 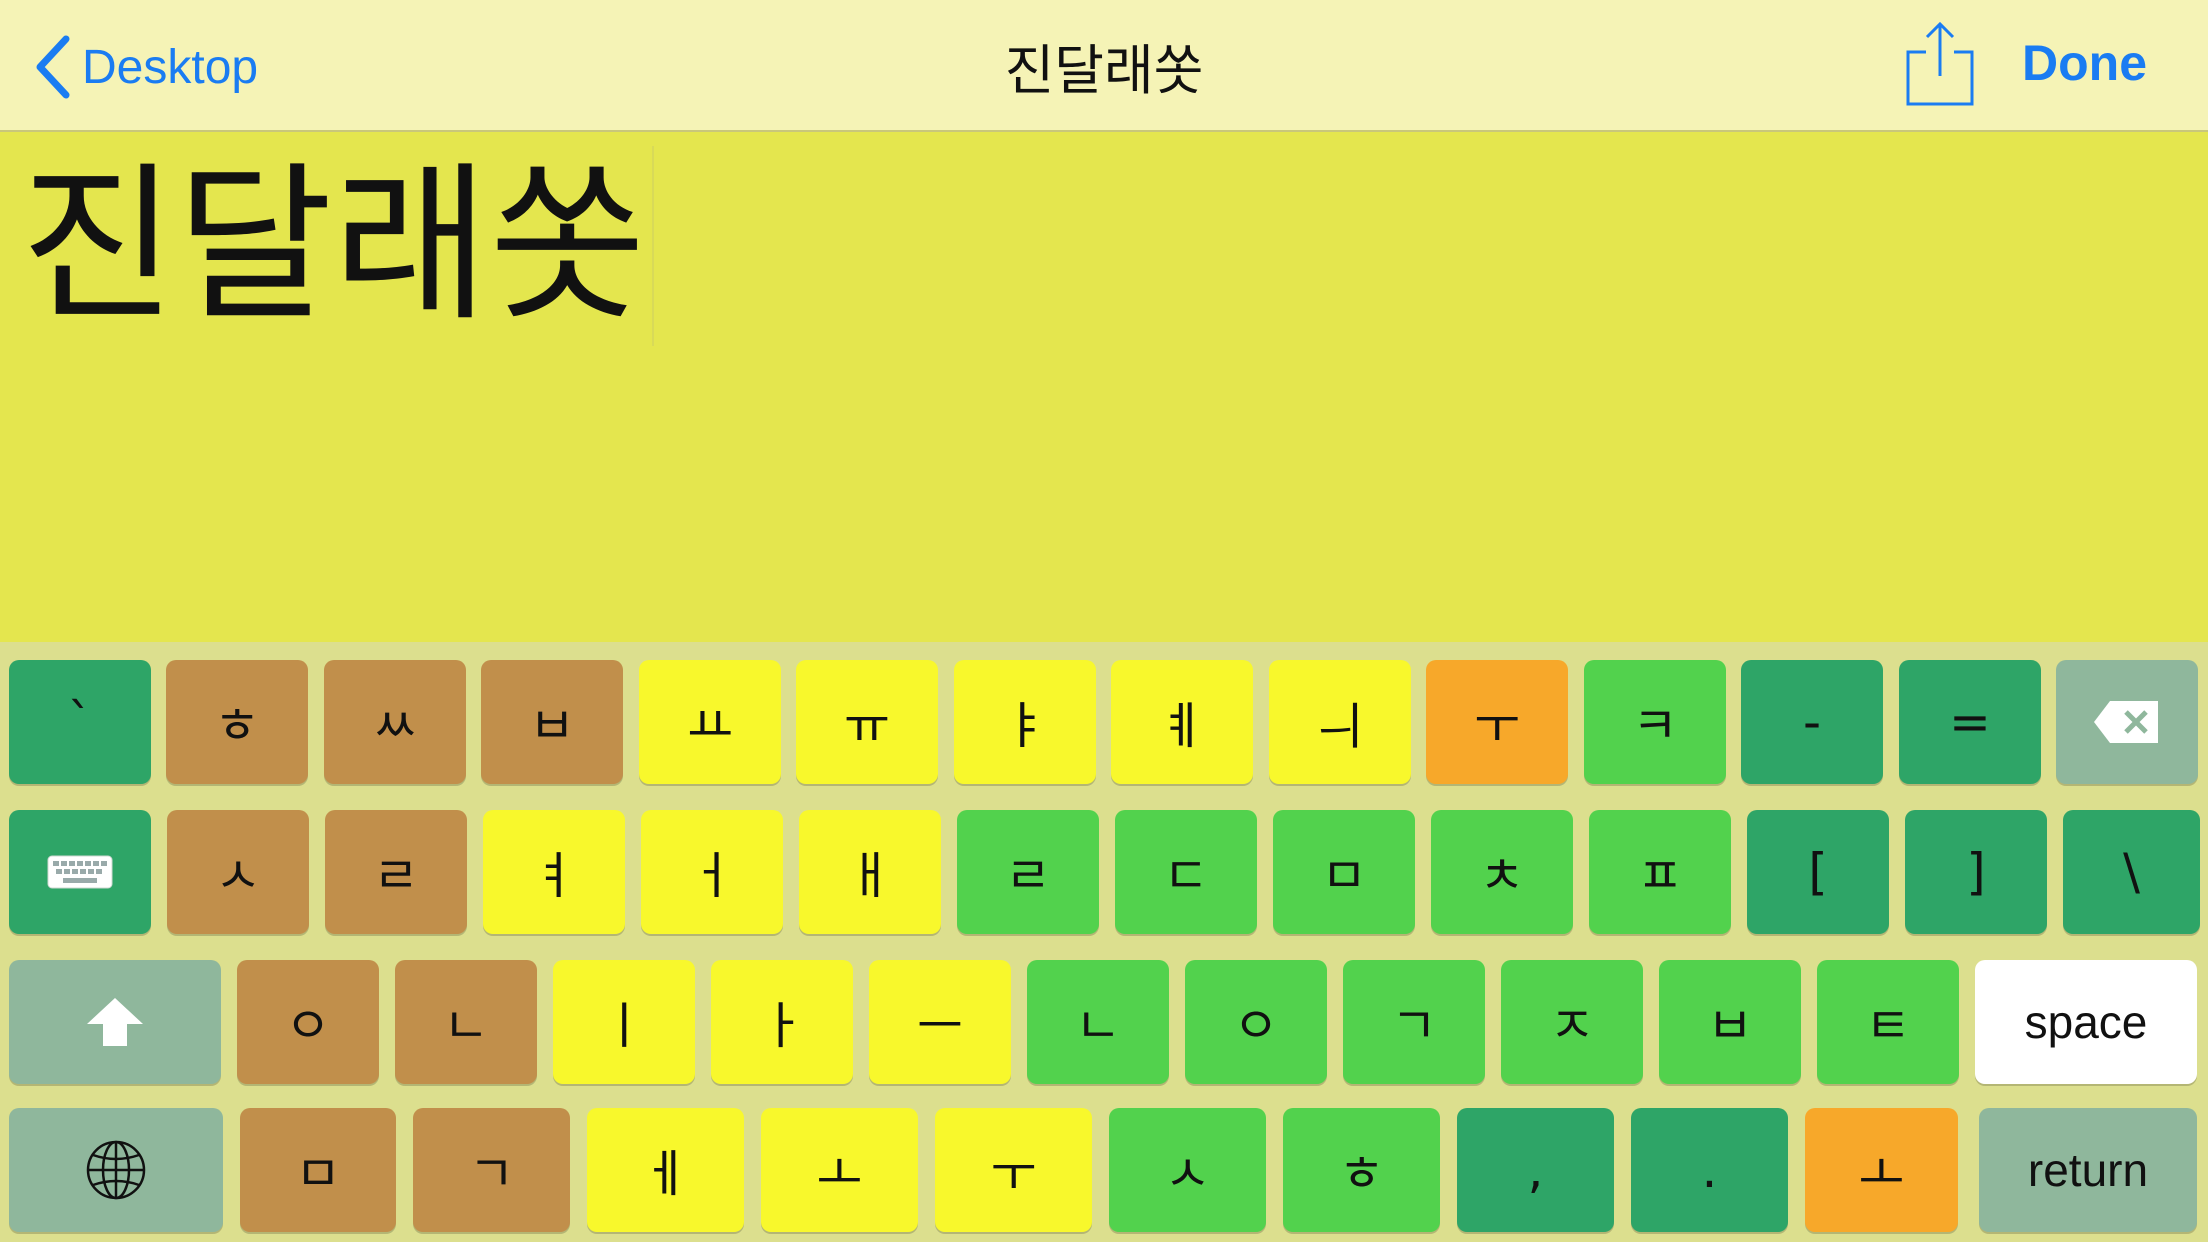 I want to click on delete-icon, so click(x=2126, y=722).